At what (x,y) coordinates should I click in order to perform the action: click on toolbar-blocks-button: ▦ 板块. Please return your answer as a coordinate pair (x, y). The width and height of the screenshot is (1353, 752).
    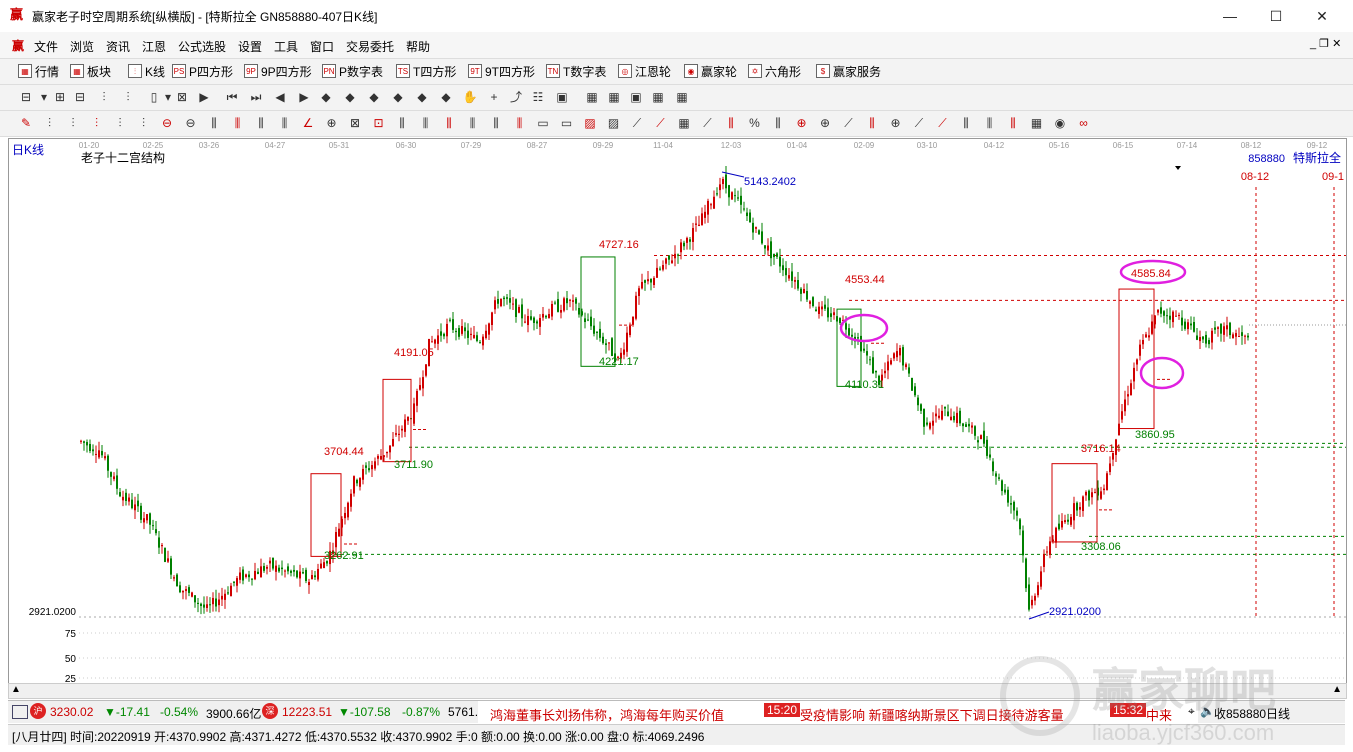
    Looking at the image, I should click on (90, 71).